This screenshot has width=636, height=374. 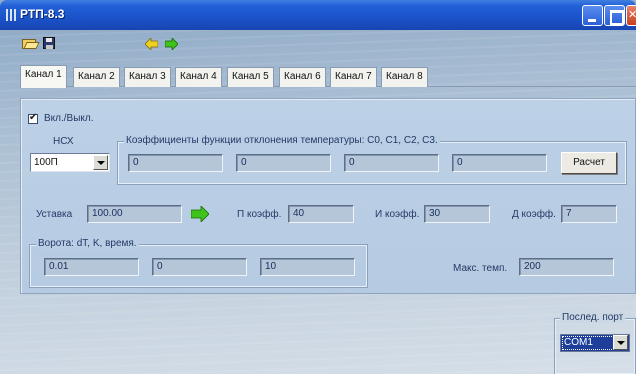 What do you see at coordinates (70, 162) in the screenshot?
I see `nsx-select: 100П` at bounding box center [70, 162].